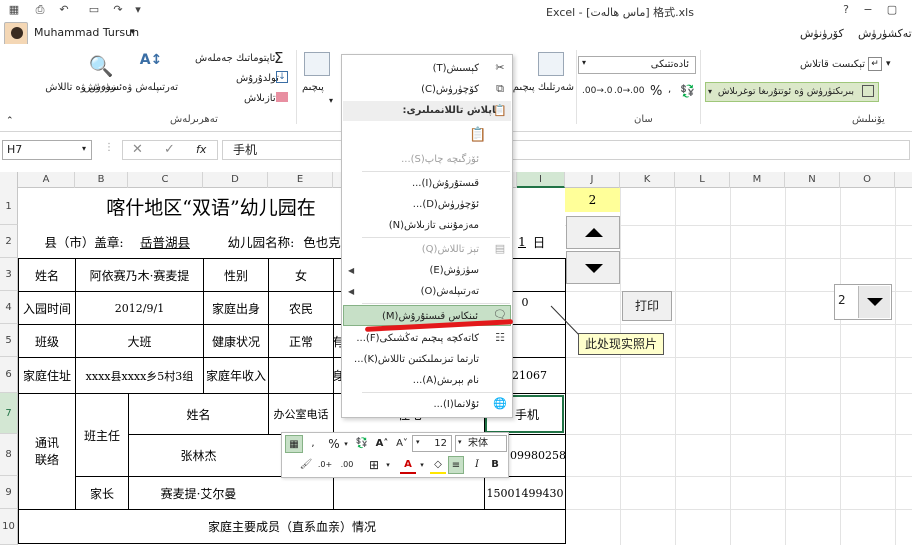 The width and height of the screenshot is (912, 545). I want to click on menu-copy: كۆچۈرۈش(C), so click(427, 89).